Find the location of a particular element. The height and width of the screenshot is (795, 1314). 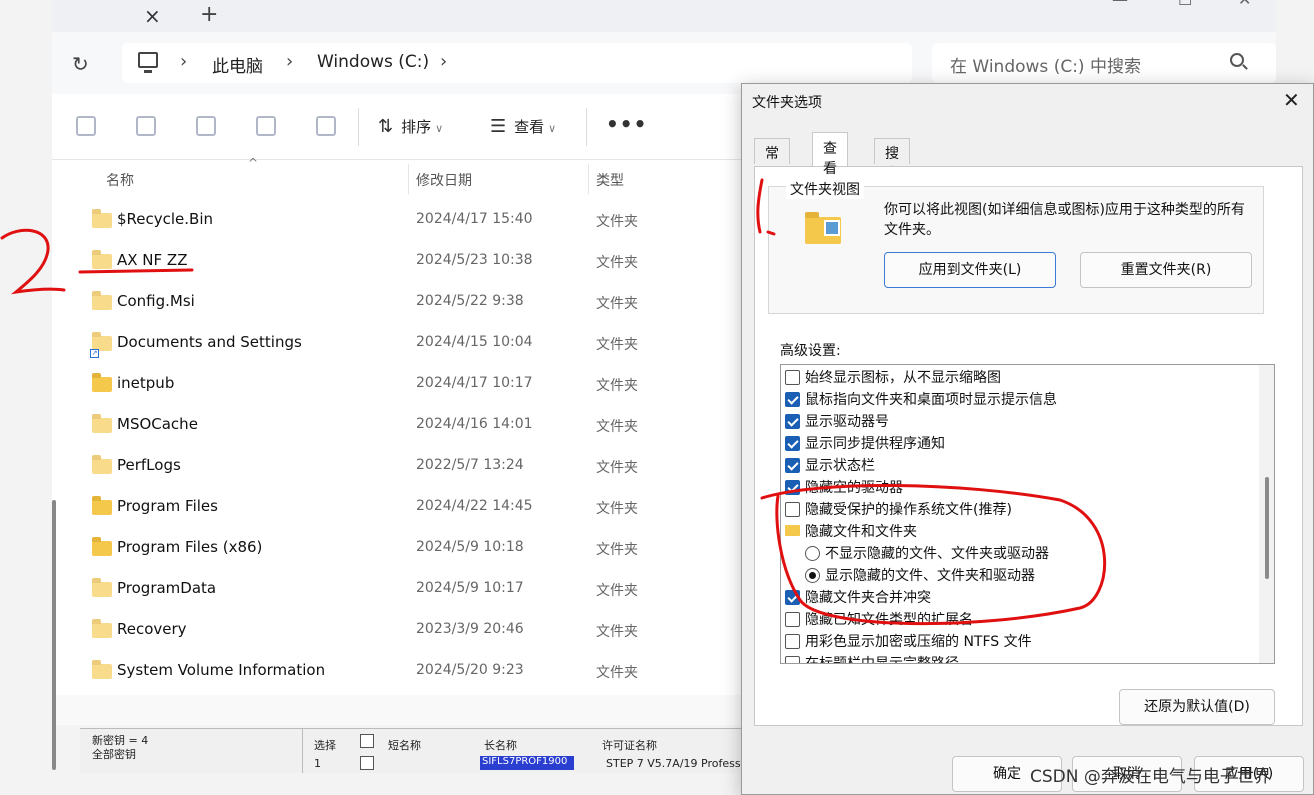

setting-label: 隐藏已知文件类型的扩展名 is located at coordinates (889, 620).